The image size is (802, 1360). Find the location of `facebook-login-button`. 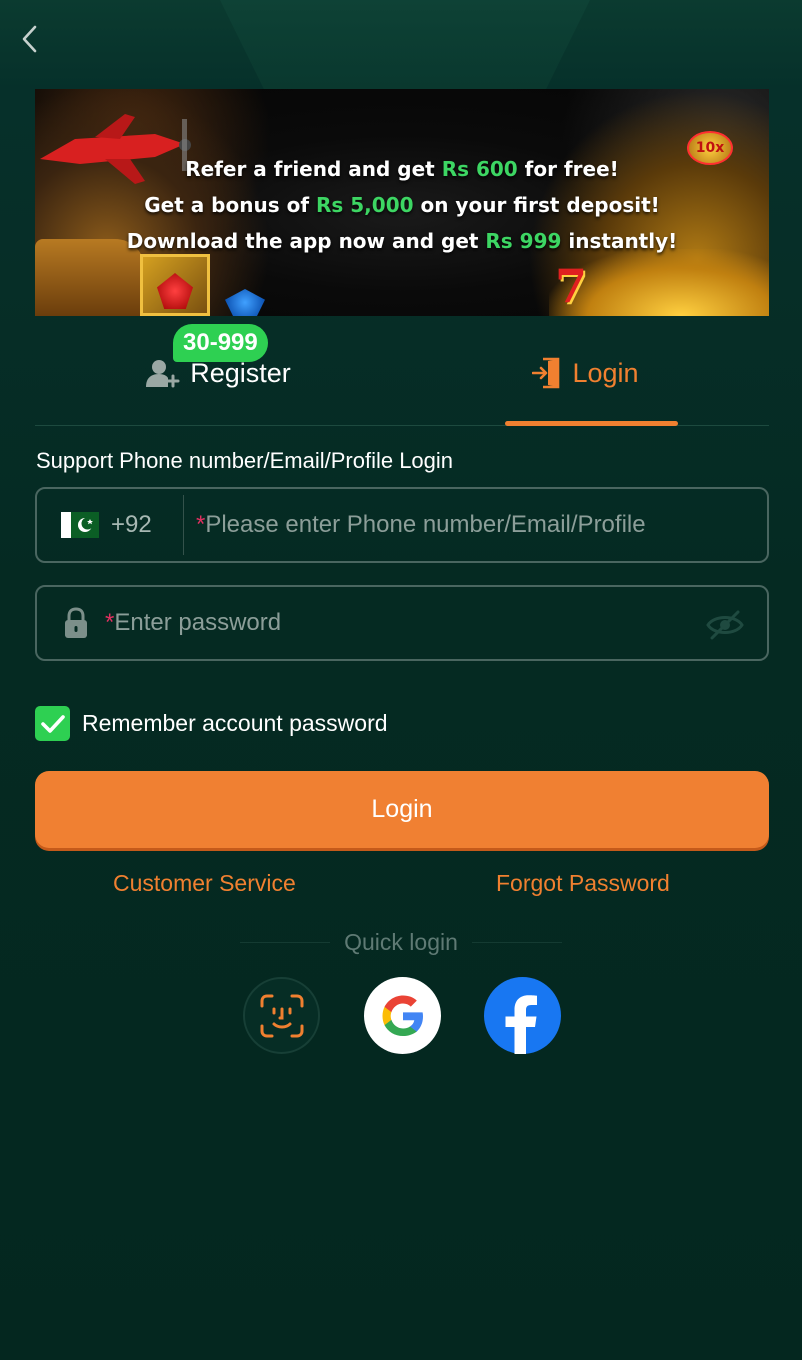

facebook-login-button is located at coordinates (522, 1015).